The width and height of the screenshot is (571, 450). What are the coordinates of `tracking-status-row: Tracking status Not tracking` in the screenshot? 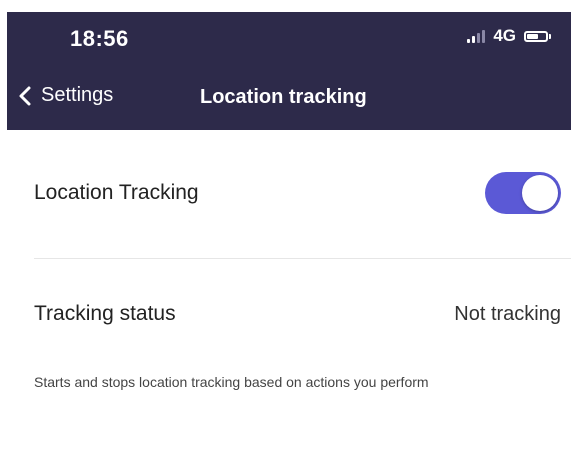 It's located at (297, 314).